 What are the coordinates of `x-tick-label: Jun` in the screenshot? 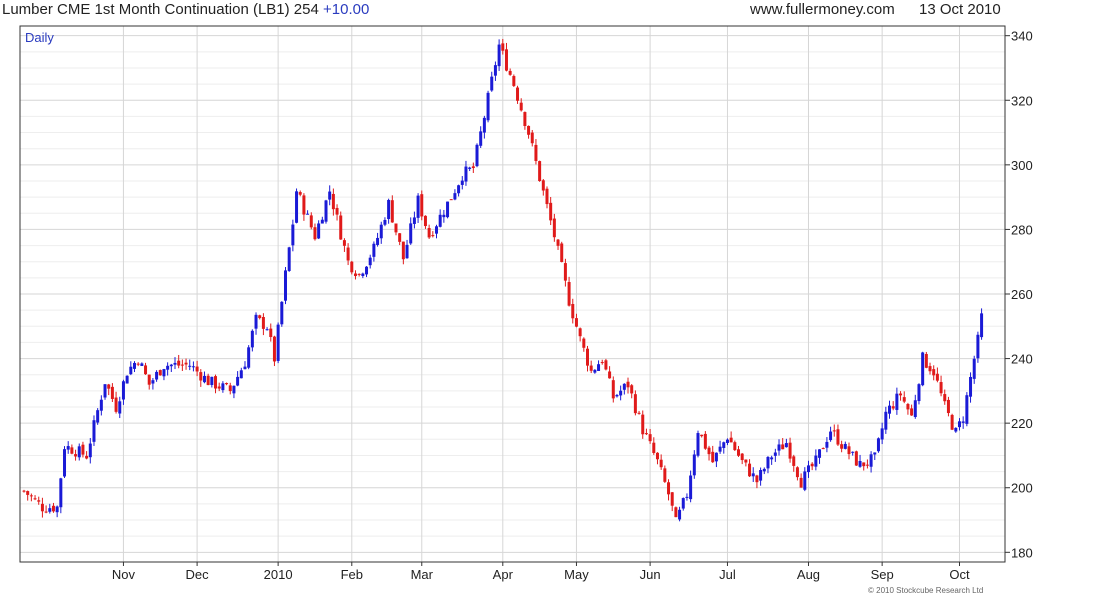 It's located at (650, 574).